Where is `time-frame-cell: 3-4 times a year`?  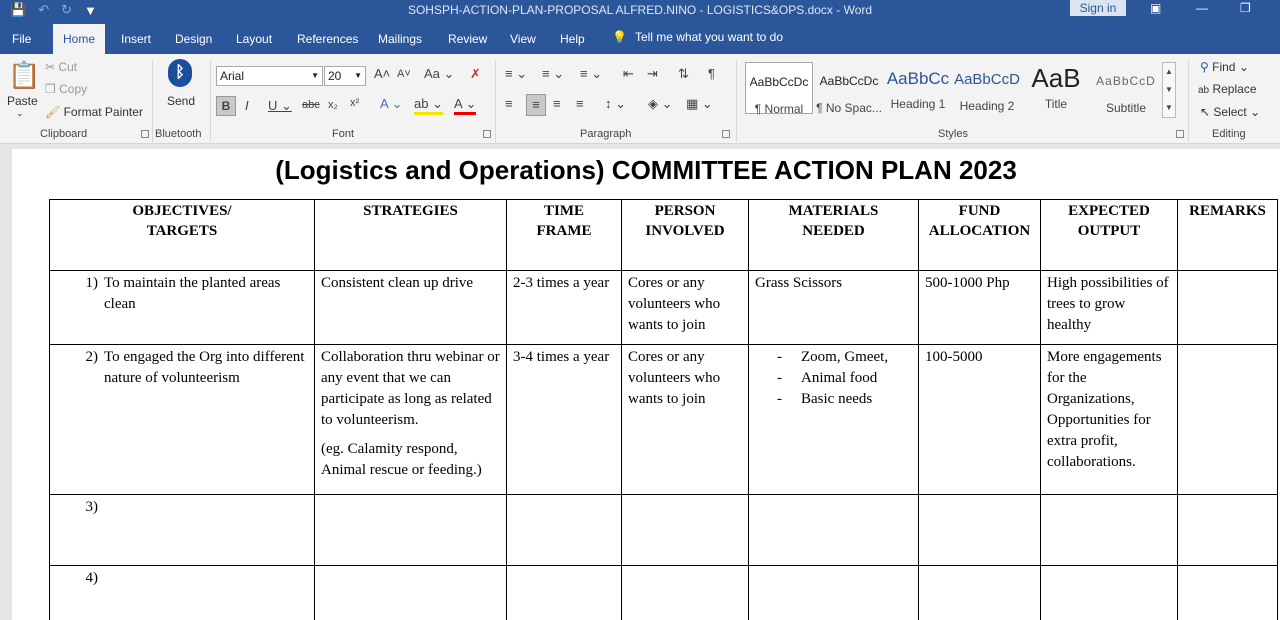
time-frame-cell: 3-4 times a year is located at coordinates (564, 419).